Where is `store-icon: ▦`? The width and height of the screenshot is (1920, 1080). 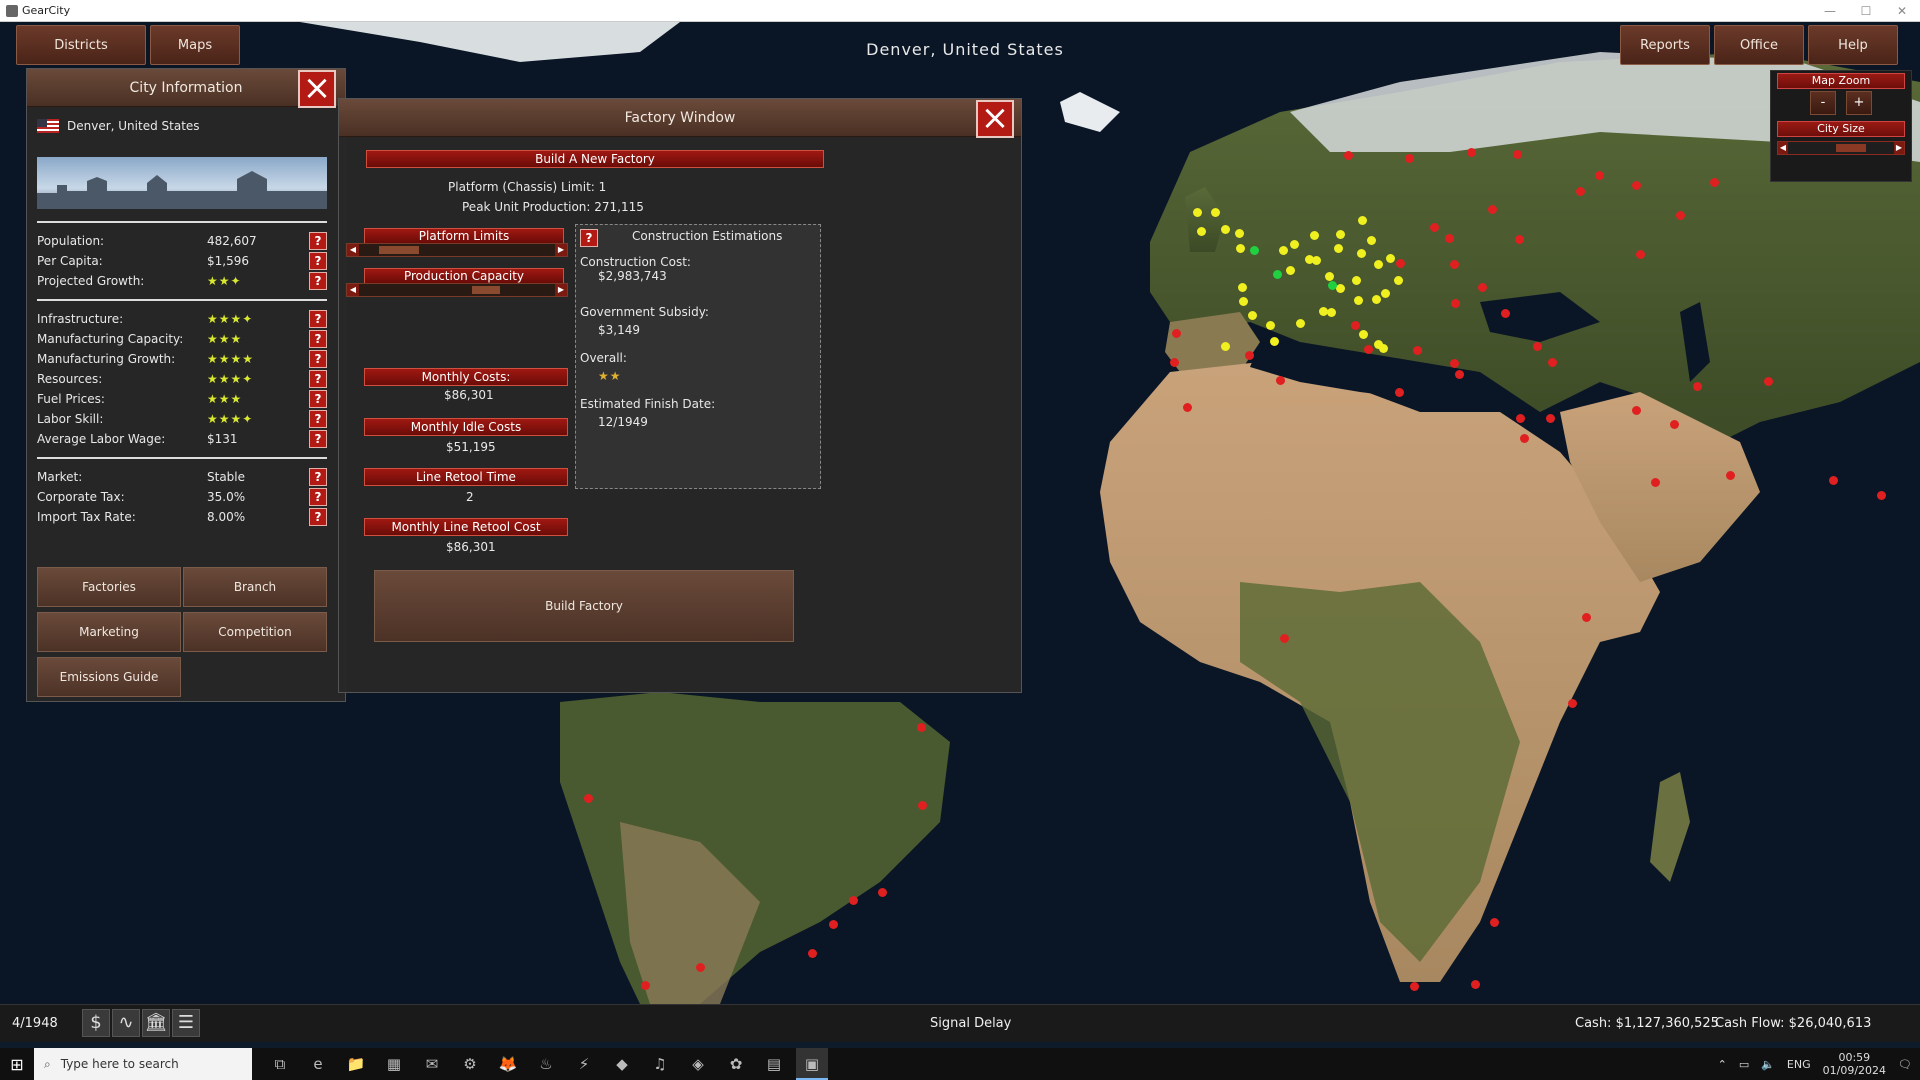
store-icon: ▦ is located at coordinates (394, 1064).